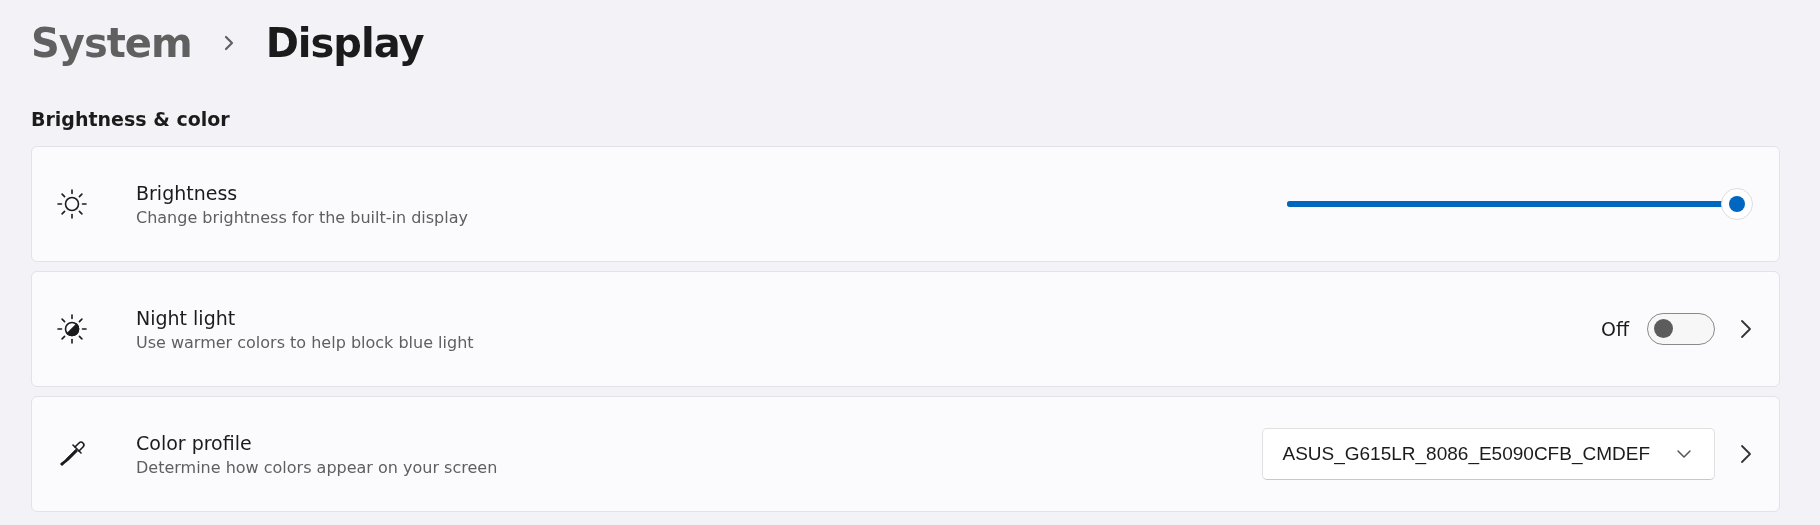 Image resolution: width=1820 pixels, height=525 pixels. What do you see at coordinates (187, 192) in the screenshot?
I see `setting-title: Brightness` at bounding box center [187, 192].